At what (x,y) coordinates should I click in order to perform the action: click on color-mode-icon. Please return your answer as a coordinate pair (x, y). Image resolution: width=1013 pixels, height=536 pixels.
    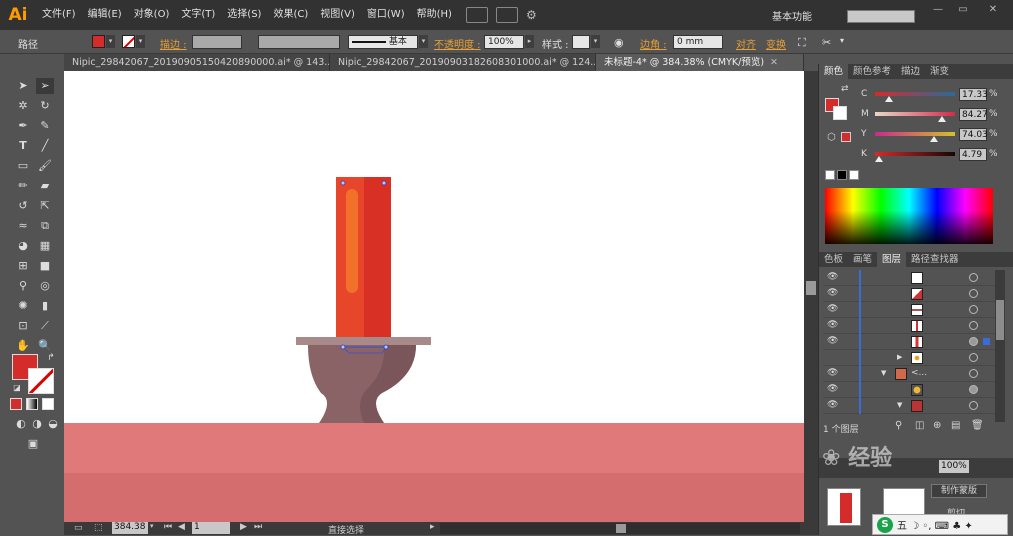
    Looking at the image, I should click on (16, 404).